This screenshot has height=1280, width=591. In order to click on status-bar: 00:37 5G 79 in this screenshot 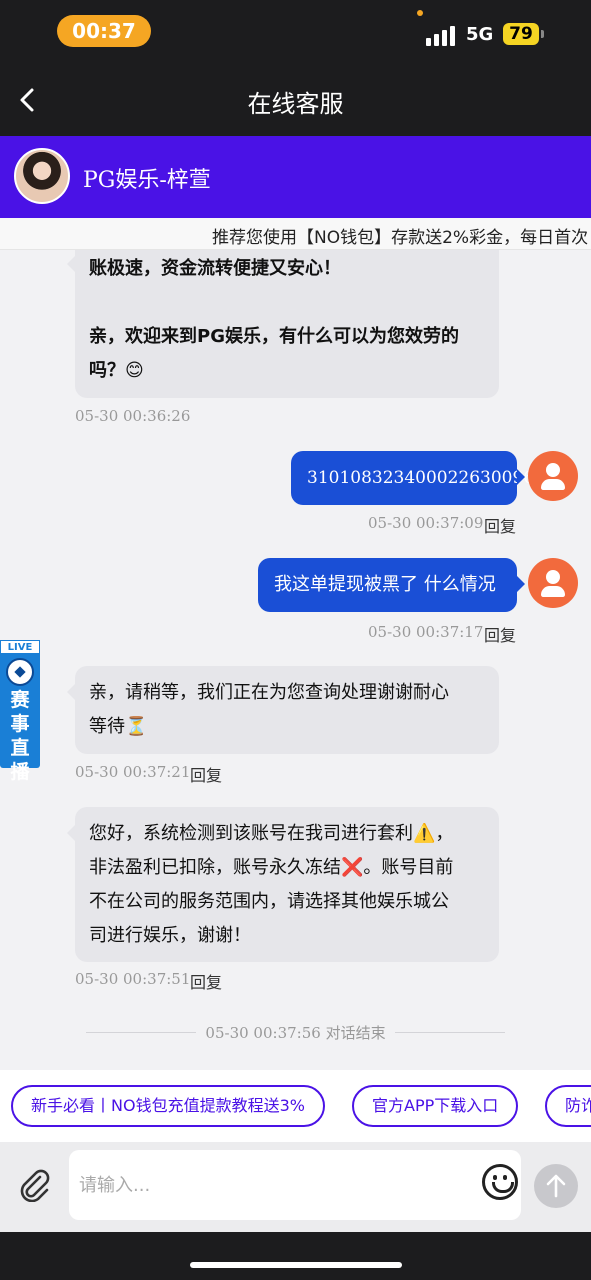, I will do `click(295, 32)`.